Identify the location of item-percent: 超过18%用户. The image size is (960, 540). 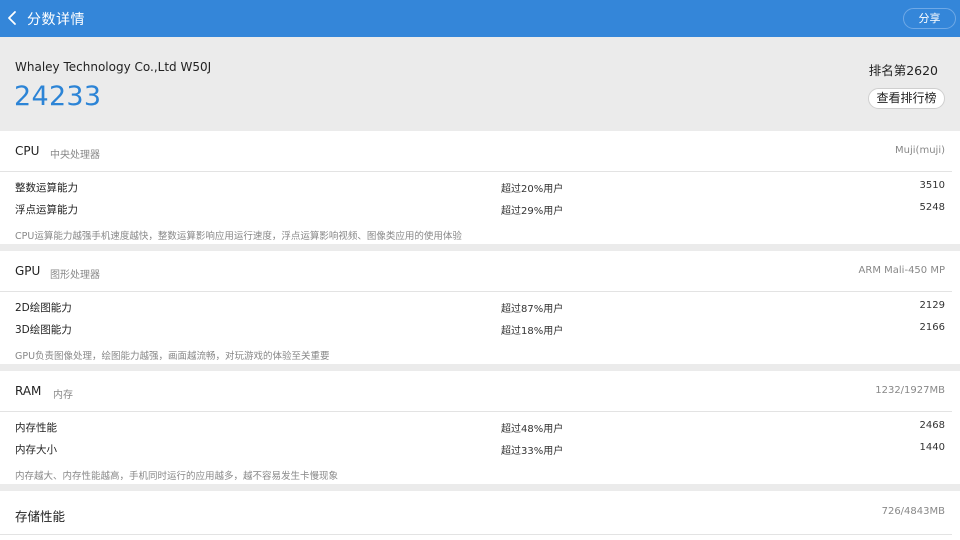
(532, 331).